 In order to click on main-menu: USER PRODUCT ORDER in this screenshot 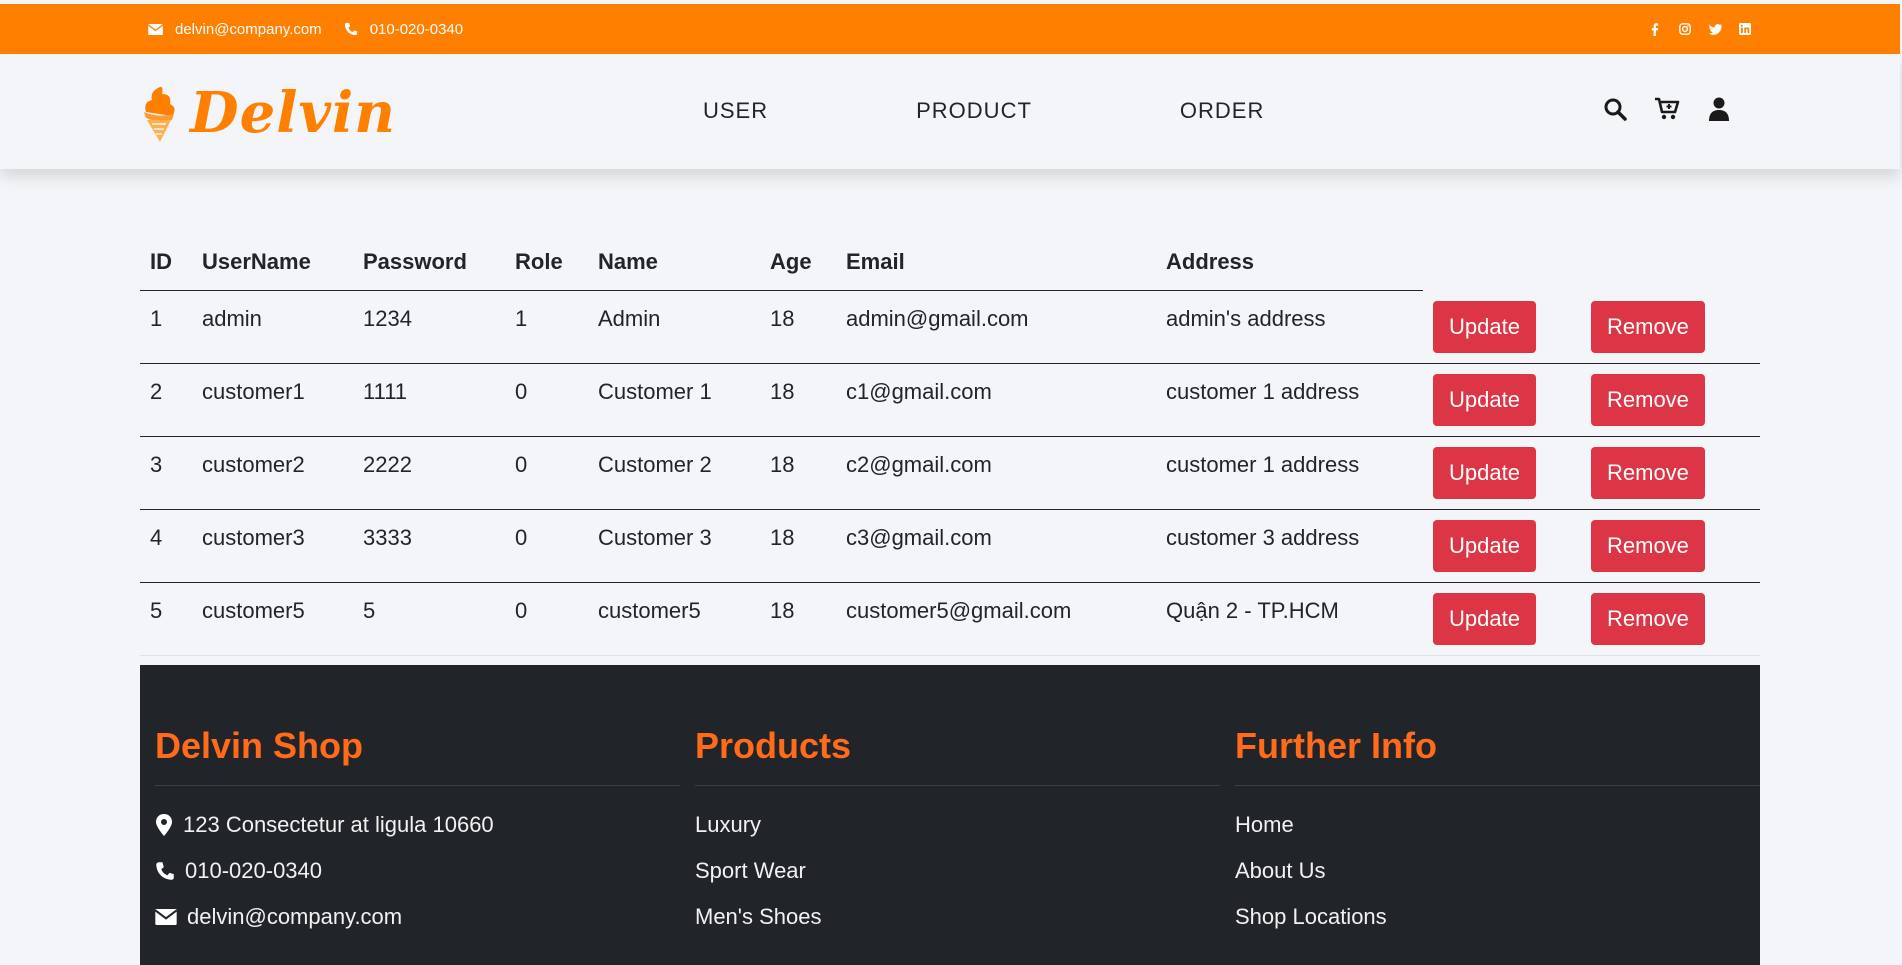, I will do `click(983, 111)`.